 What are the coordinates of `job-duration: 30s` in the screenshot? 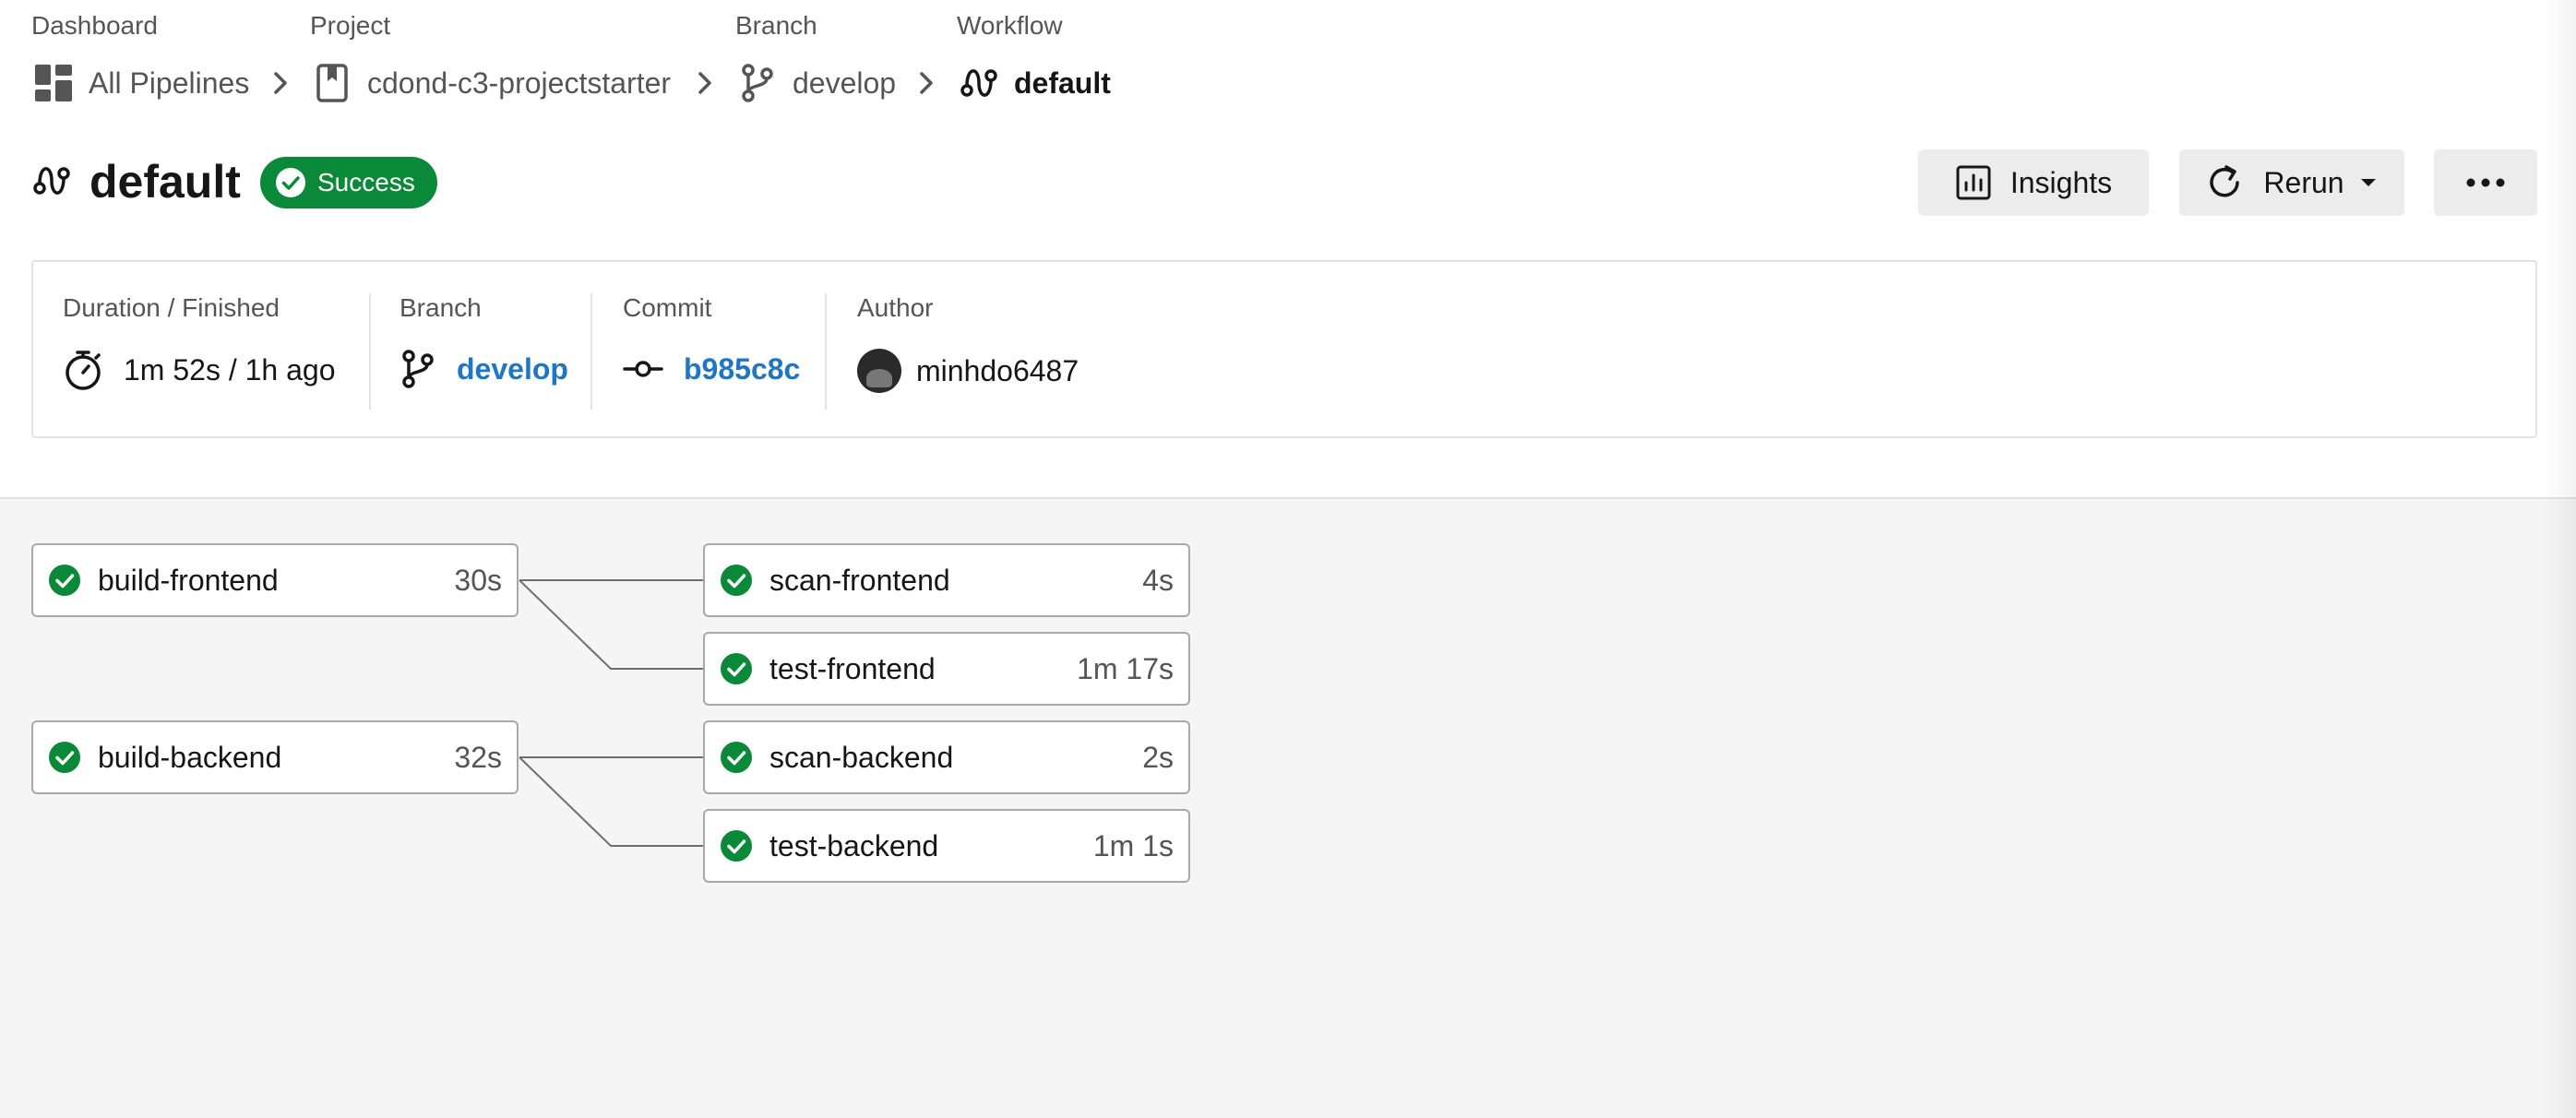 It's located at (478, 580).